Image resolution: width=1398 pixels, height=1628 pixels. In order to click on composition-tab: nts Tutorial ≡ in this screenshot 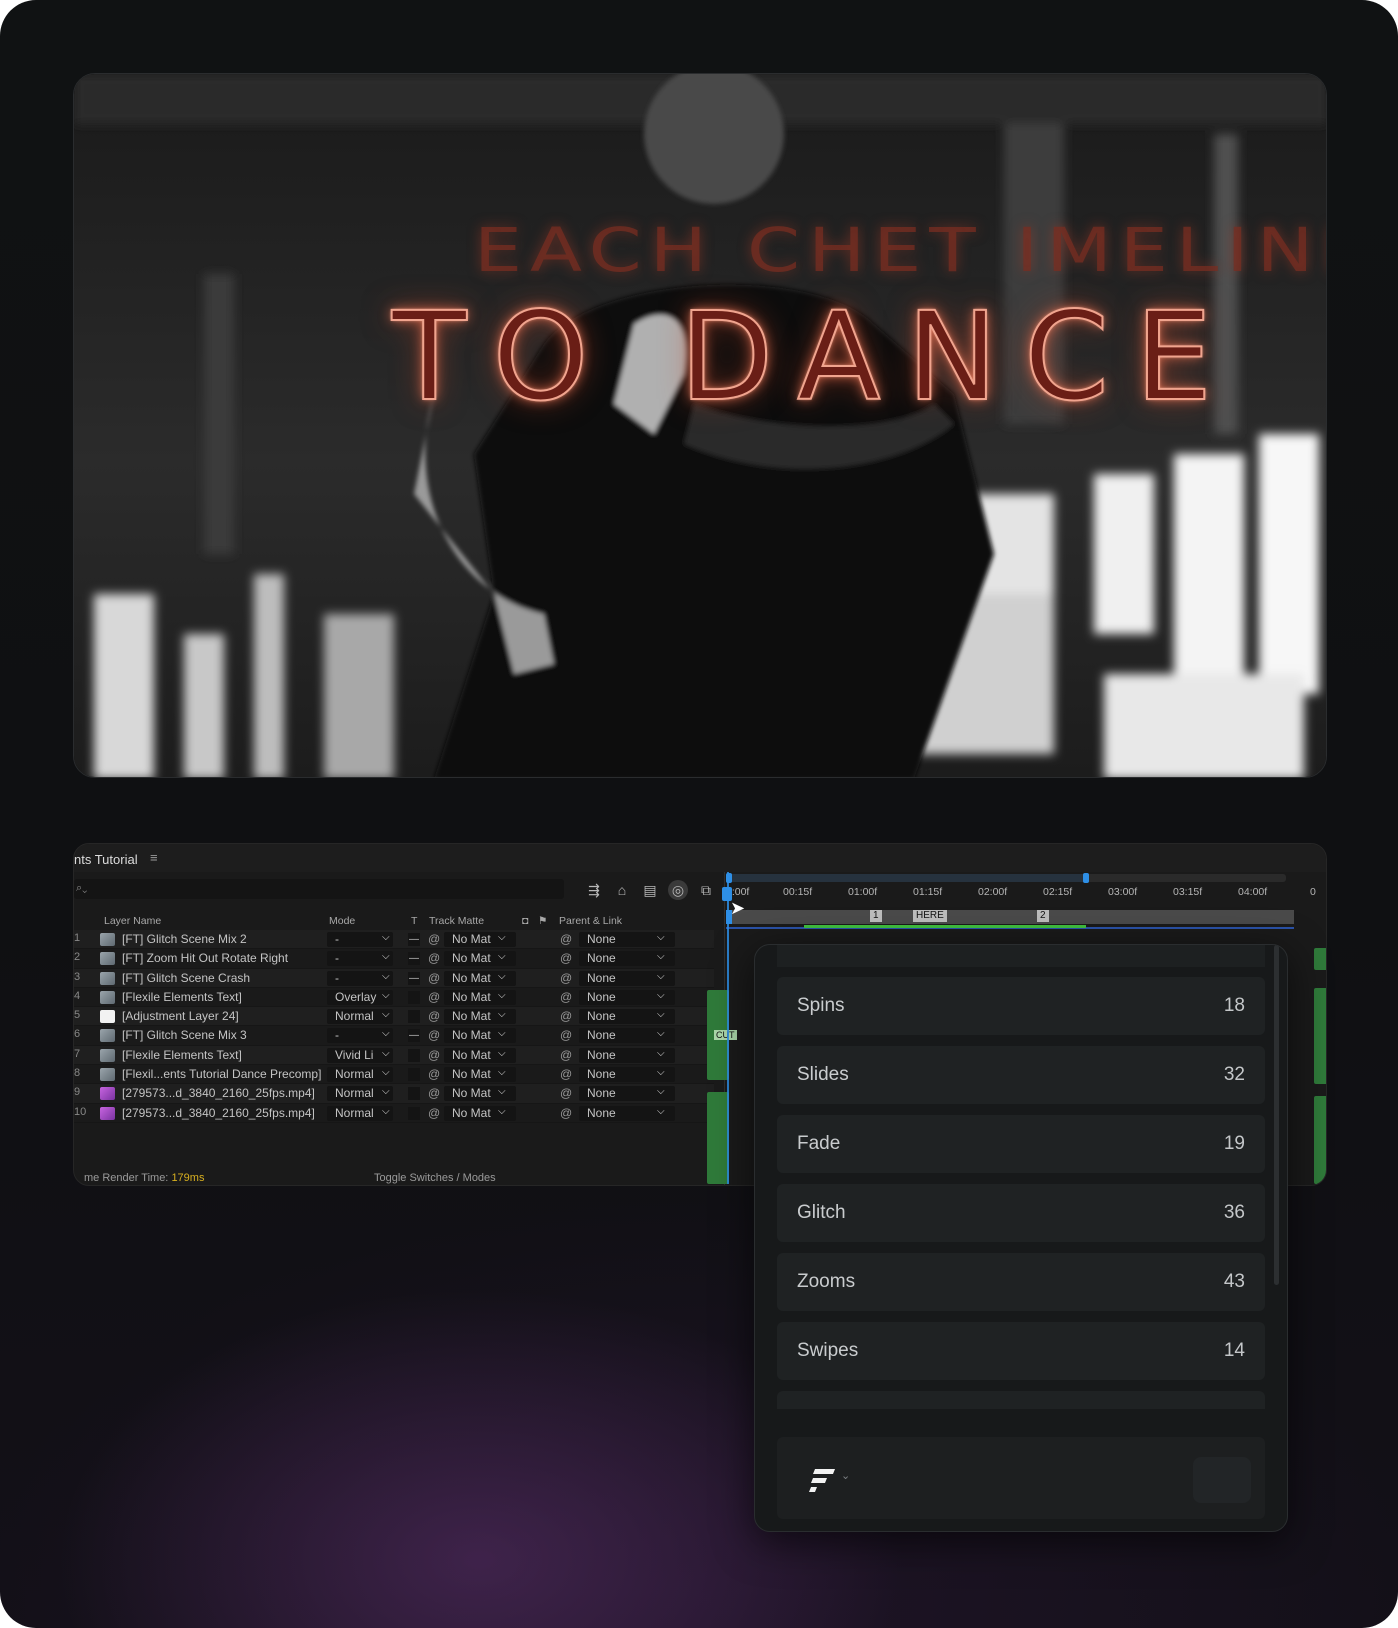, I will do `click(700, 858)`.